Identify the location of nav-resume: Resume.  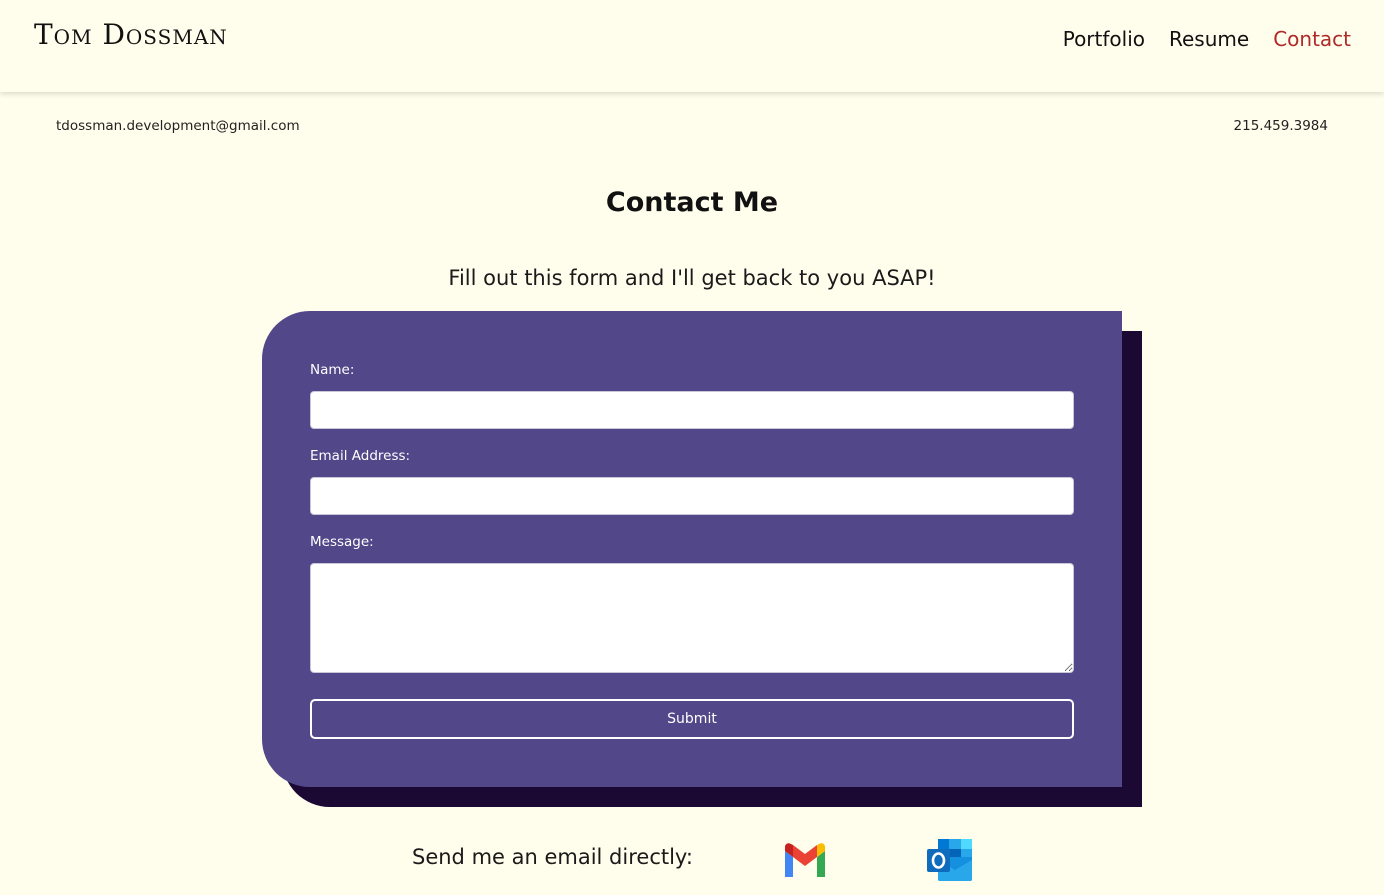
(1209, 39).